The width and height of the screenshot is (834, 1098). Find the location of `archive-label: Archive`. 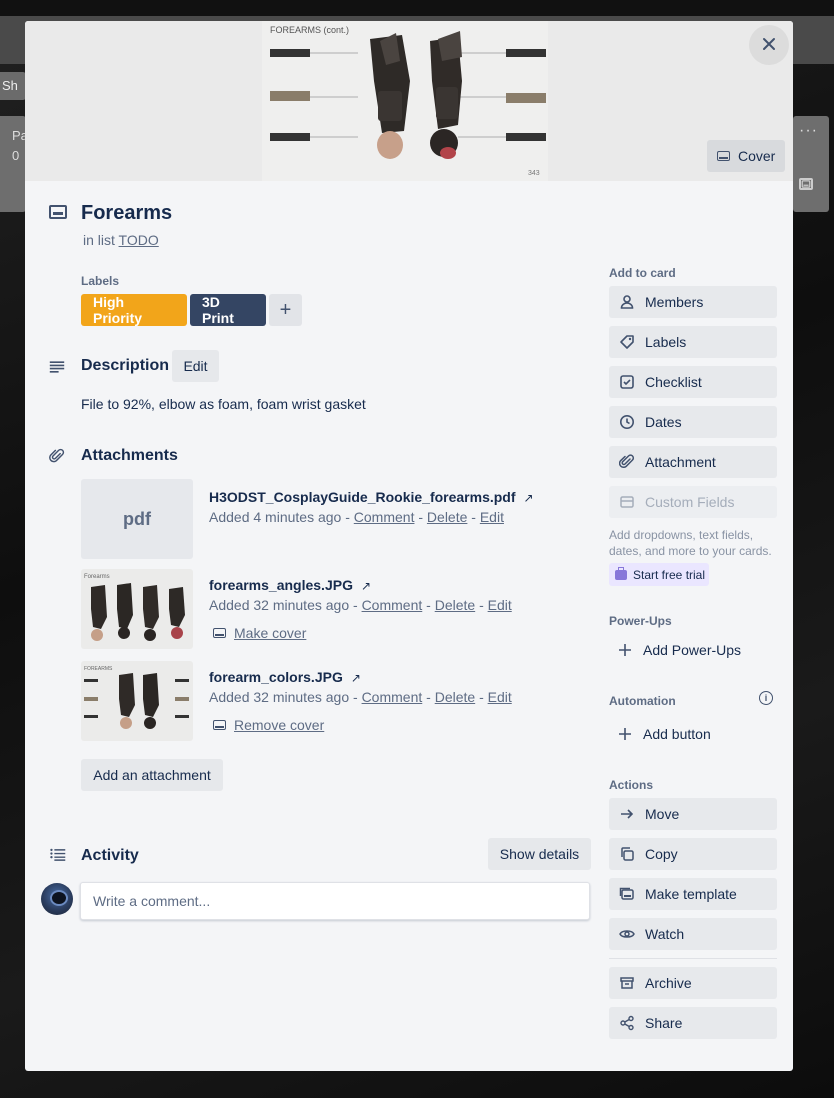

archive-label: Archive is located at coordinates (668, 983).